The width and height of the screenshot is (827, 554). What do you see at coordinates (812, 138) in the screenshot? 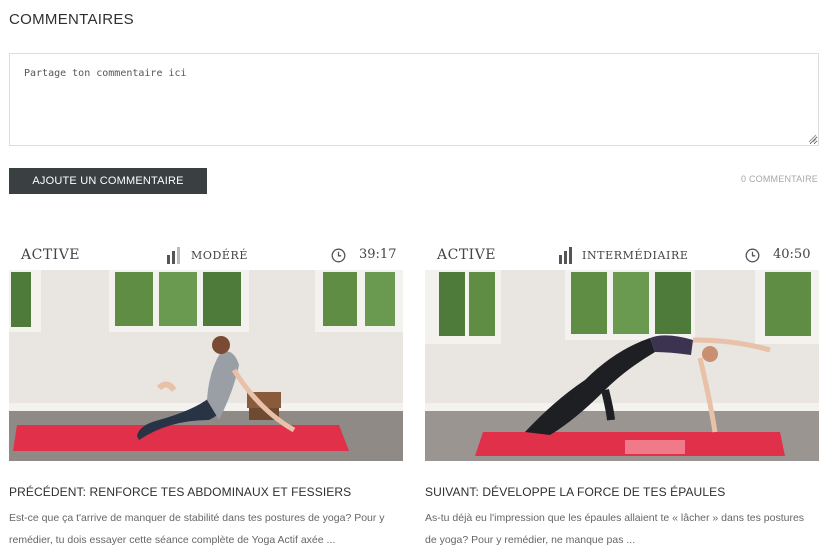
I see `resize-grip-icon` at bounding box center [812, 138].